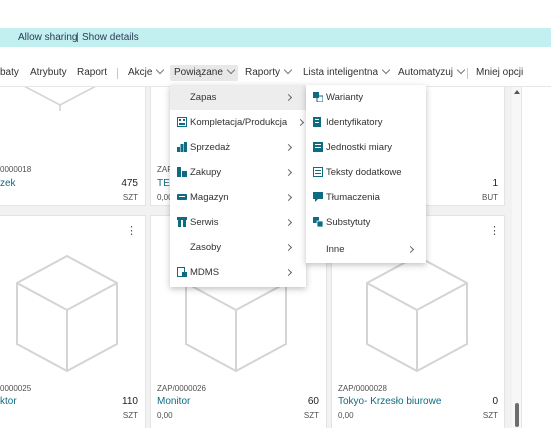  What do you see at coordinates (318, 147) in the screenshot?
I see `units-icon` at bounding box center [318, 147].